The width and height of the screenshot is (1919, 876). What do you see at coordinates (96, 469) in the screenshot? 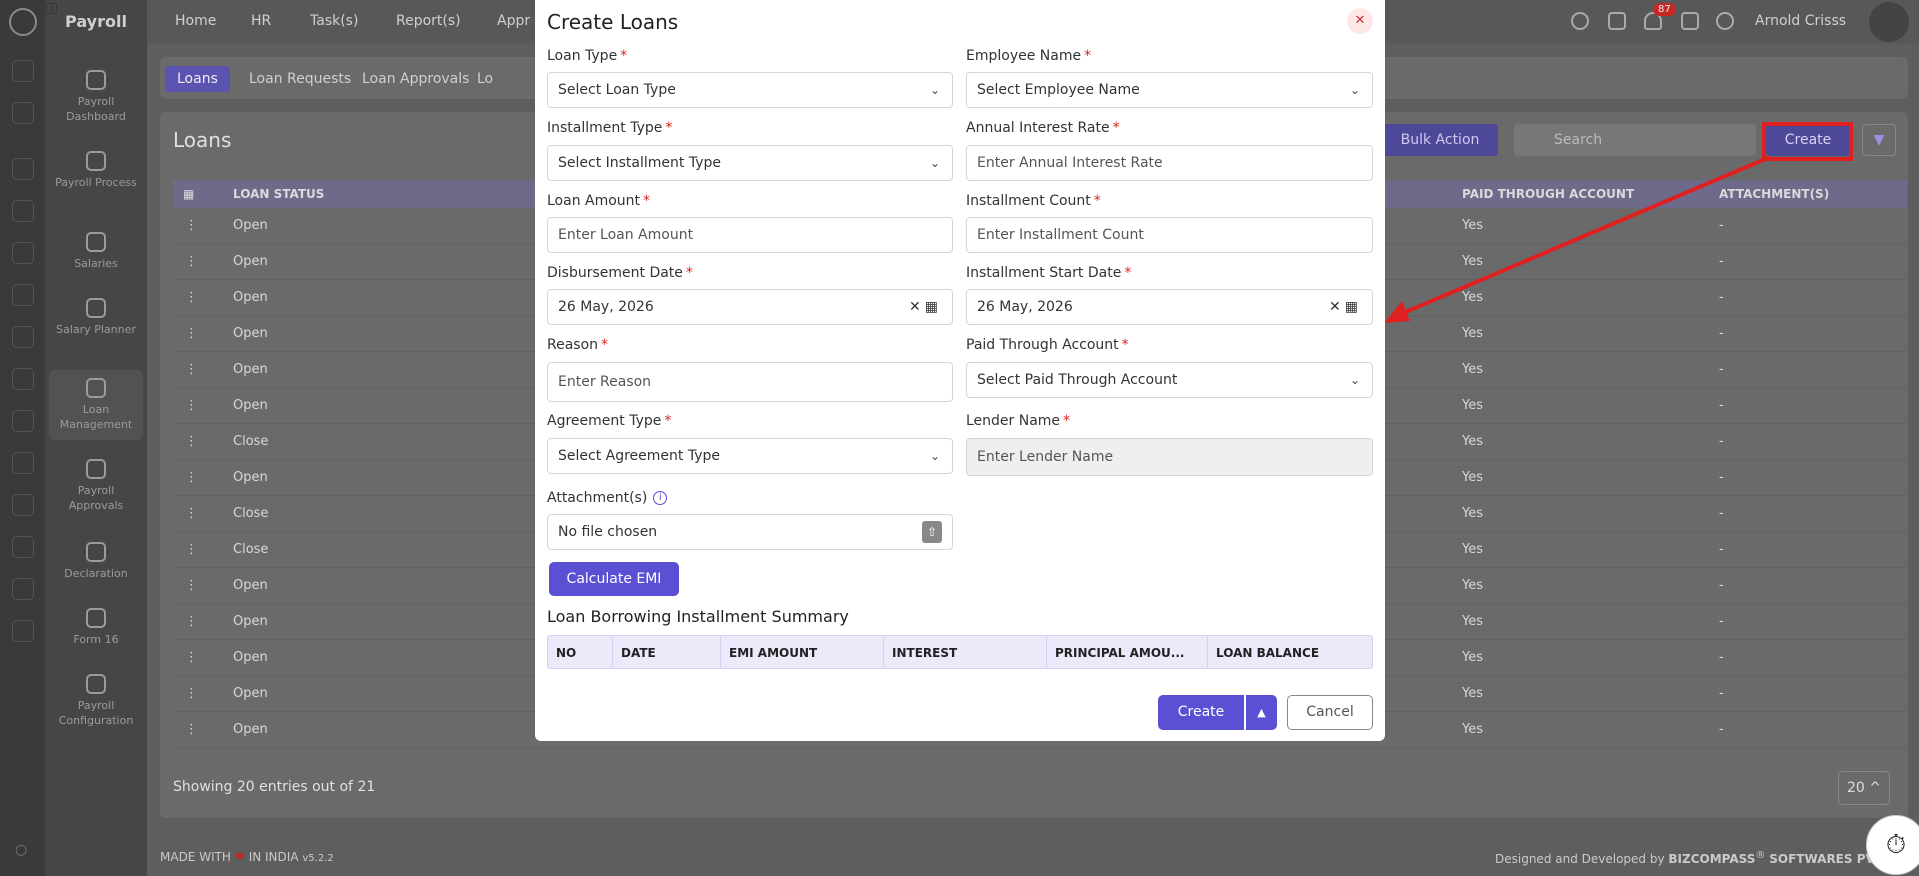
I see `approvals-icon` at bounding box center [96, 469].